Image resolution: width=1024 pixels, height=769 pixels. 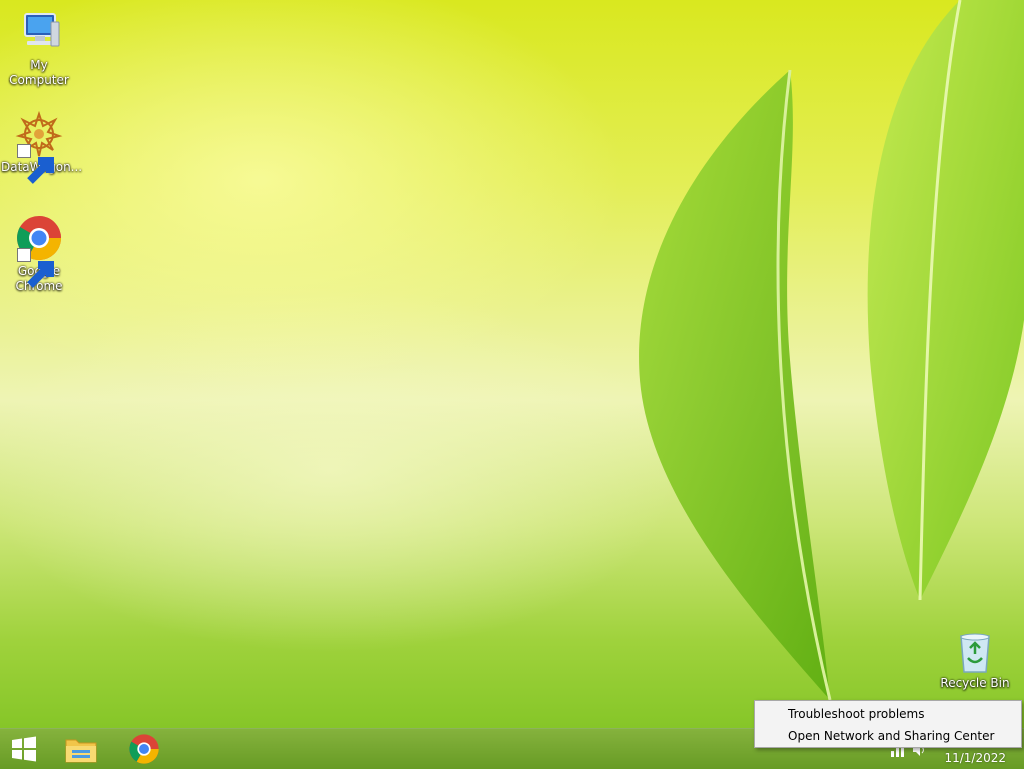 I want to click on desktop-icon-recycle-bin: Recycle Bin, so click(x=975, y=661).